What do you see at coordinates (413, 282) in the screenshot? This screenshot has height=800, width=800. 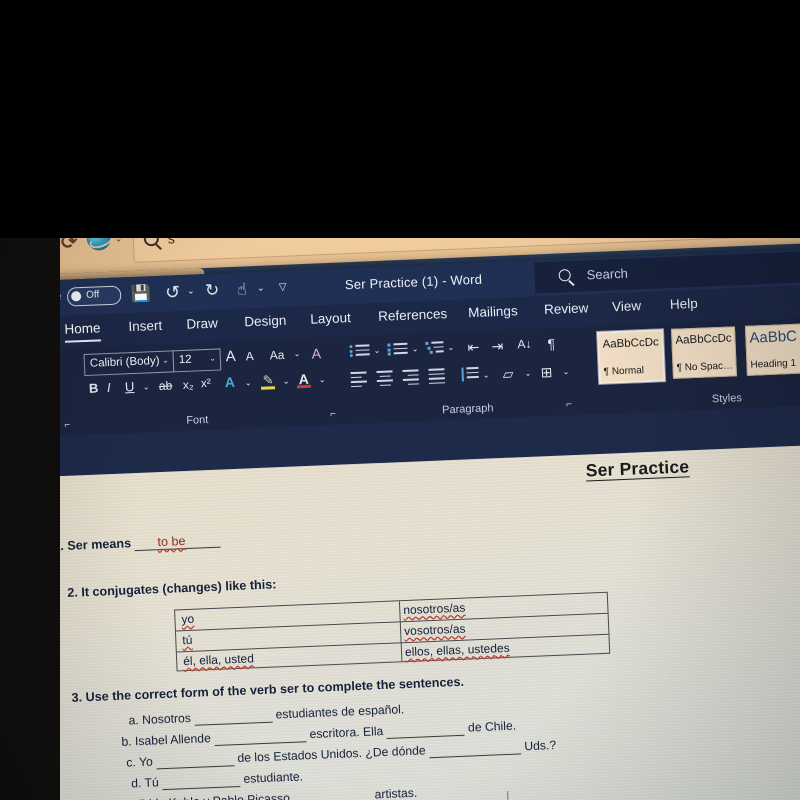 I see `document-title: Ser Practice (1) - Word` at bounding box center [413, 282].